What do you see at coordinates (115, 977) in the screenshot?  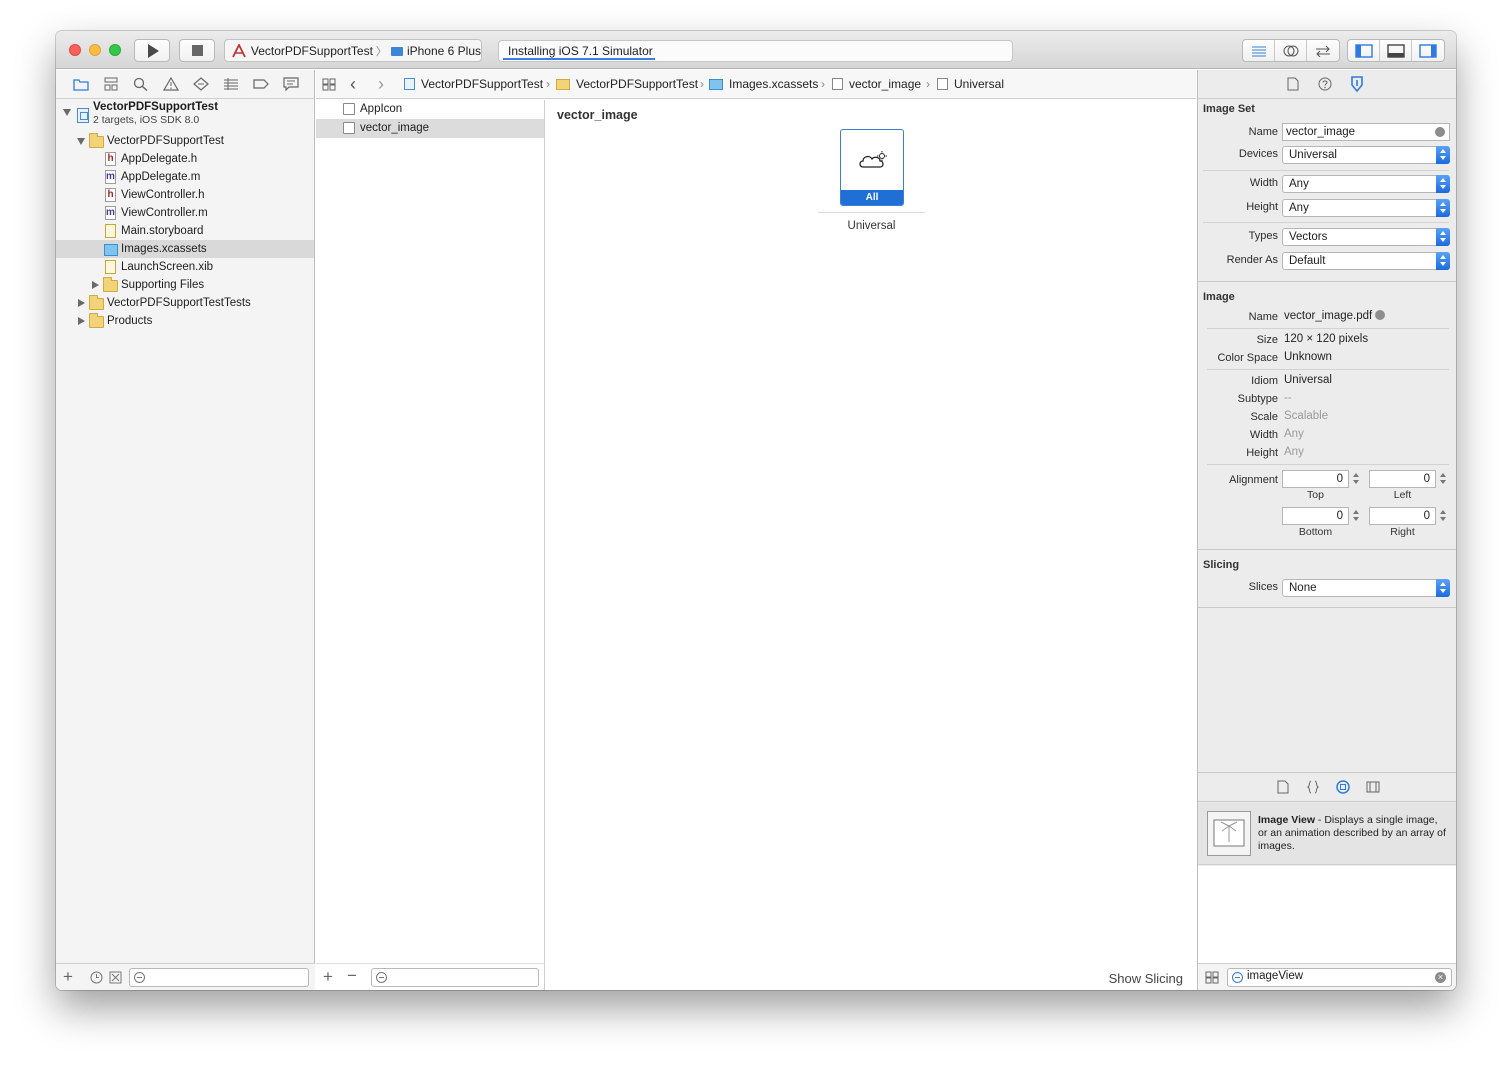 I see `source-control-filter-icon` at bounding box center [115, 977].